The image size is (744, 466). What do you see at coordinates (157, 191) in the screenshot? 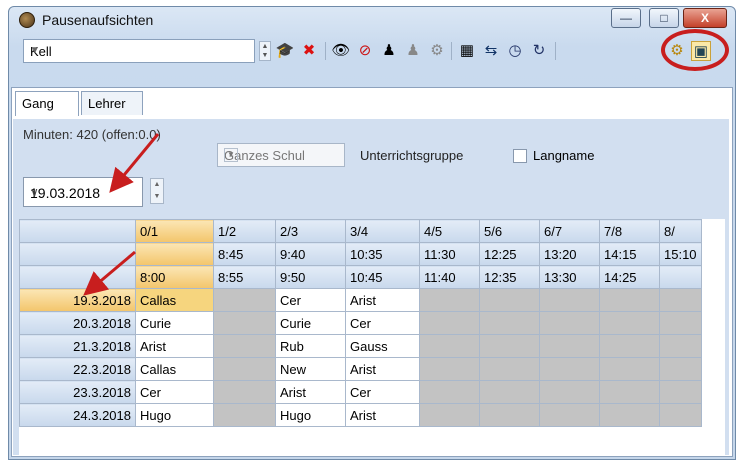
I see `date-spinner: ▲ ▼` at bounding box center [157, 191].